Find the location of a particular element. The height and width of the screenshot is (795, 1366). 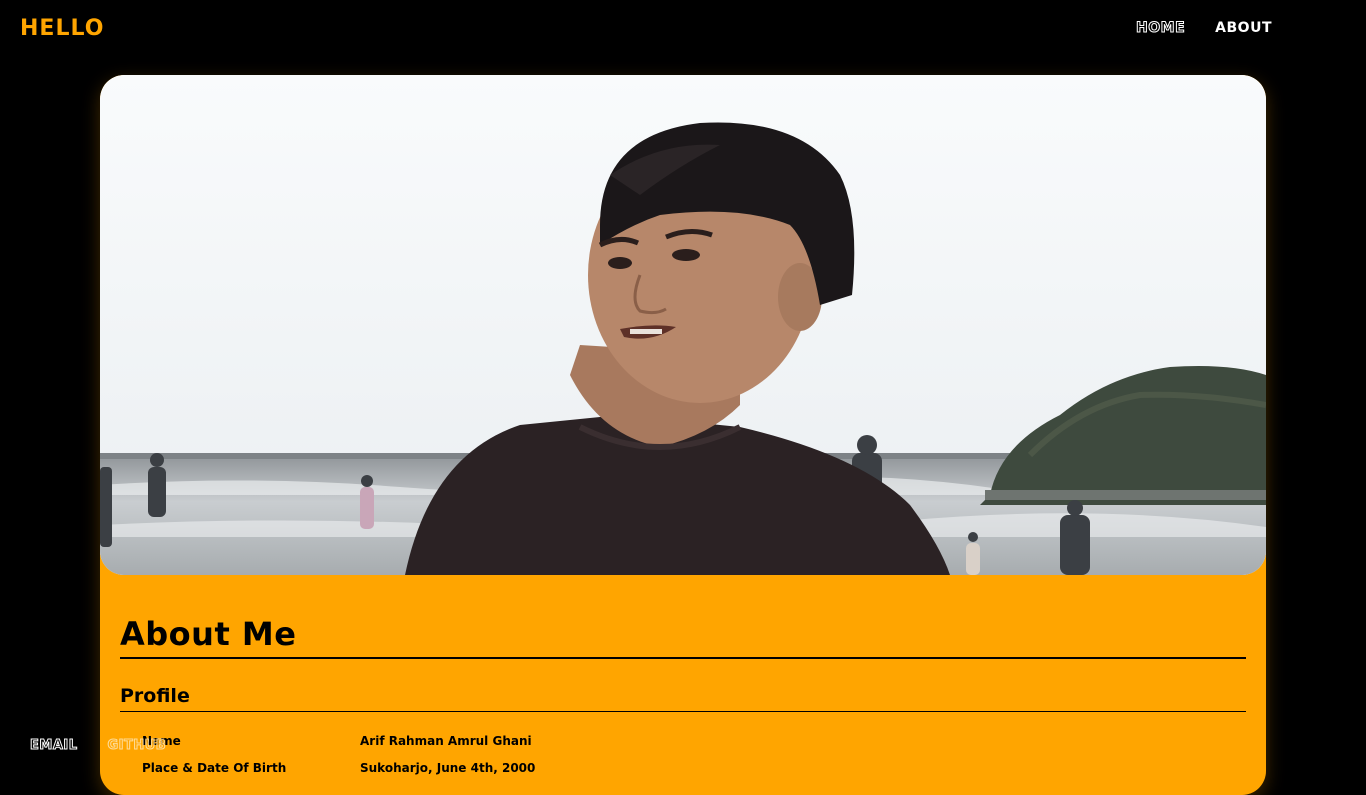

nav-home-link: HOME is located at coordinates (1161, 28).